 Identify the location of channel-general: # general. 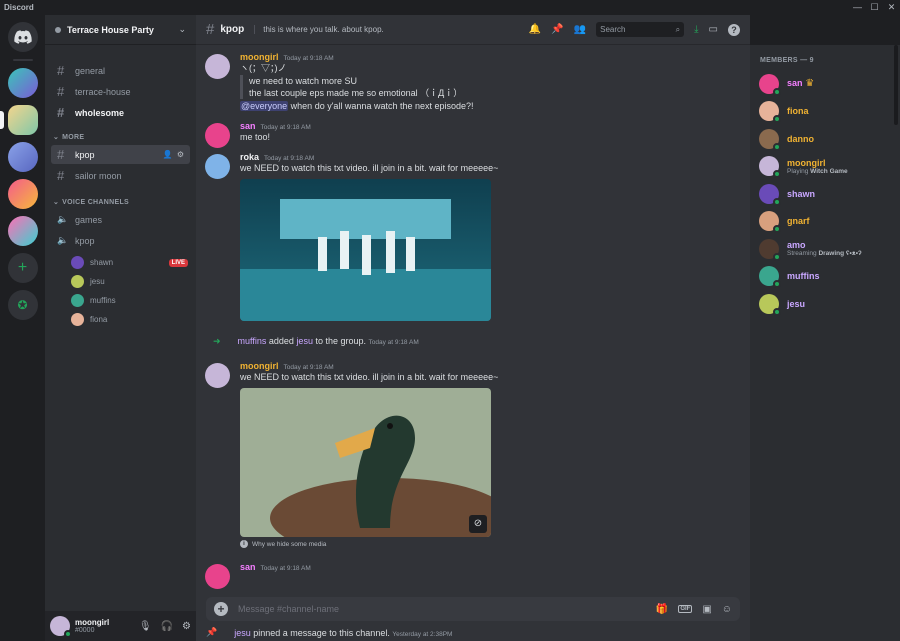
(120, 70).